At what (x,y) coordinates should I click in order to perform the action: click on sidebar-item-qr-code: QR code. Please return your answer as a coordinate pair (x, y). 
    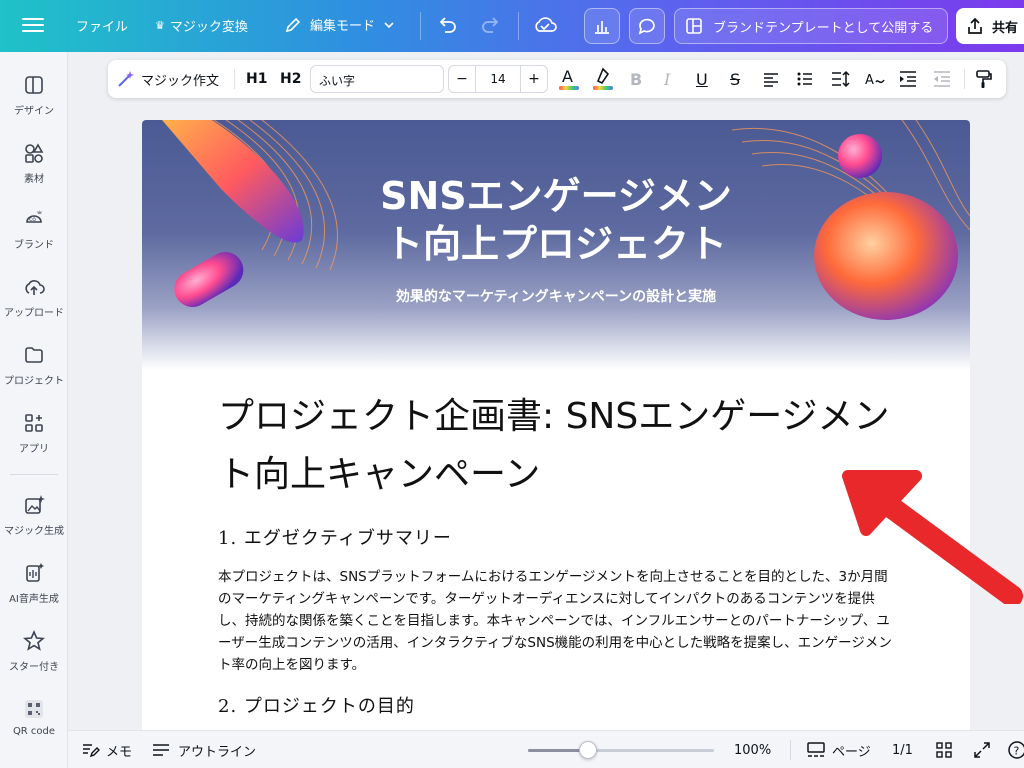
    Looking at the image, I should click on (34, 717).